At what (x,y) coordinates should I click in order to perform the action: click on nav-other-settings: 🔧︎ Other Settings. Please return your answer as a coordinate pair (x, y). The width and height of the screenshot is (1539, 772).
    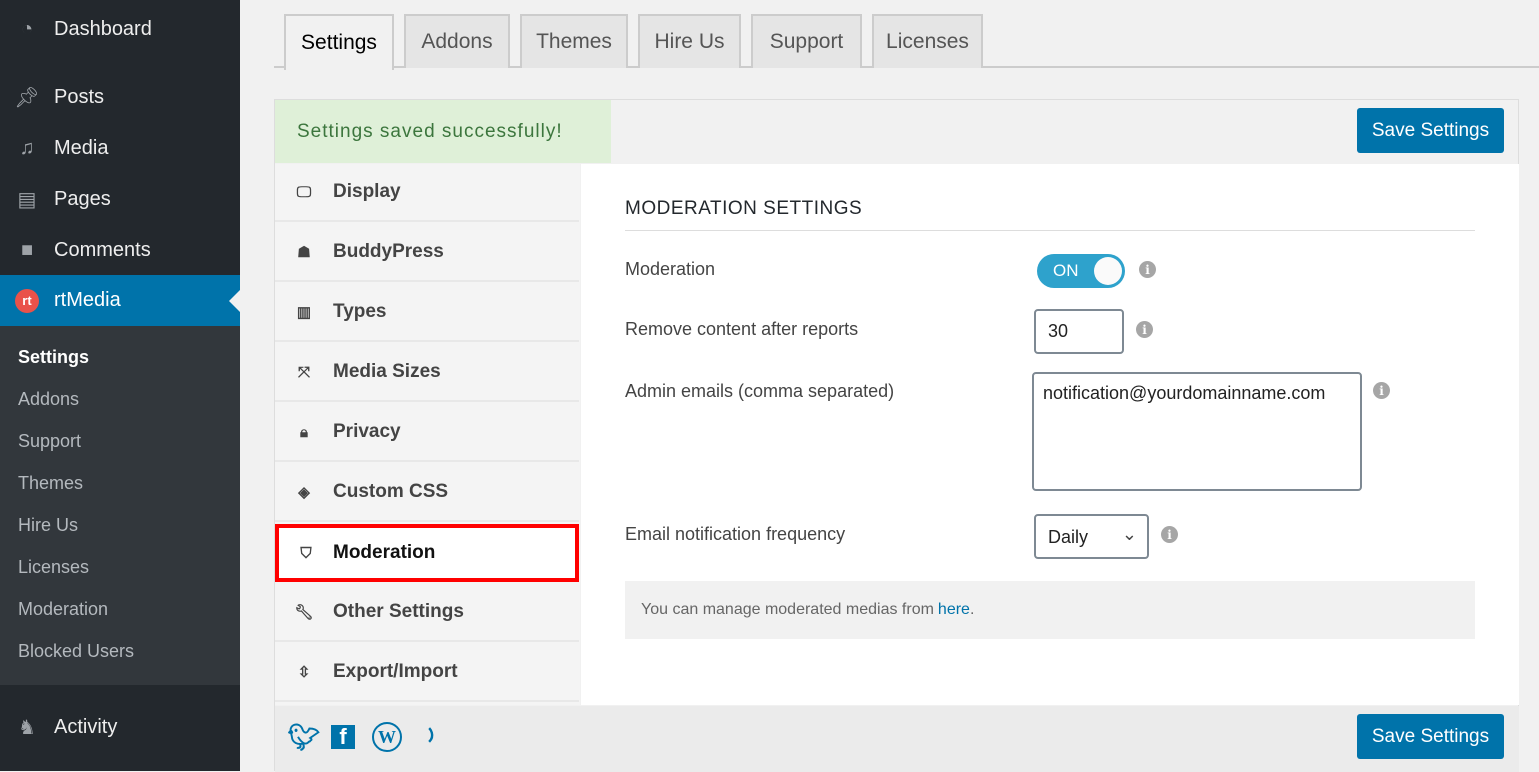
    Looking at the image, I should click on (427, 613).